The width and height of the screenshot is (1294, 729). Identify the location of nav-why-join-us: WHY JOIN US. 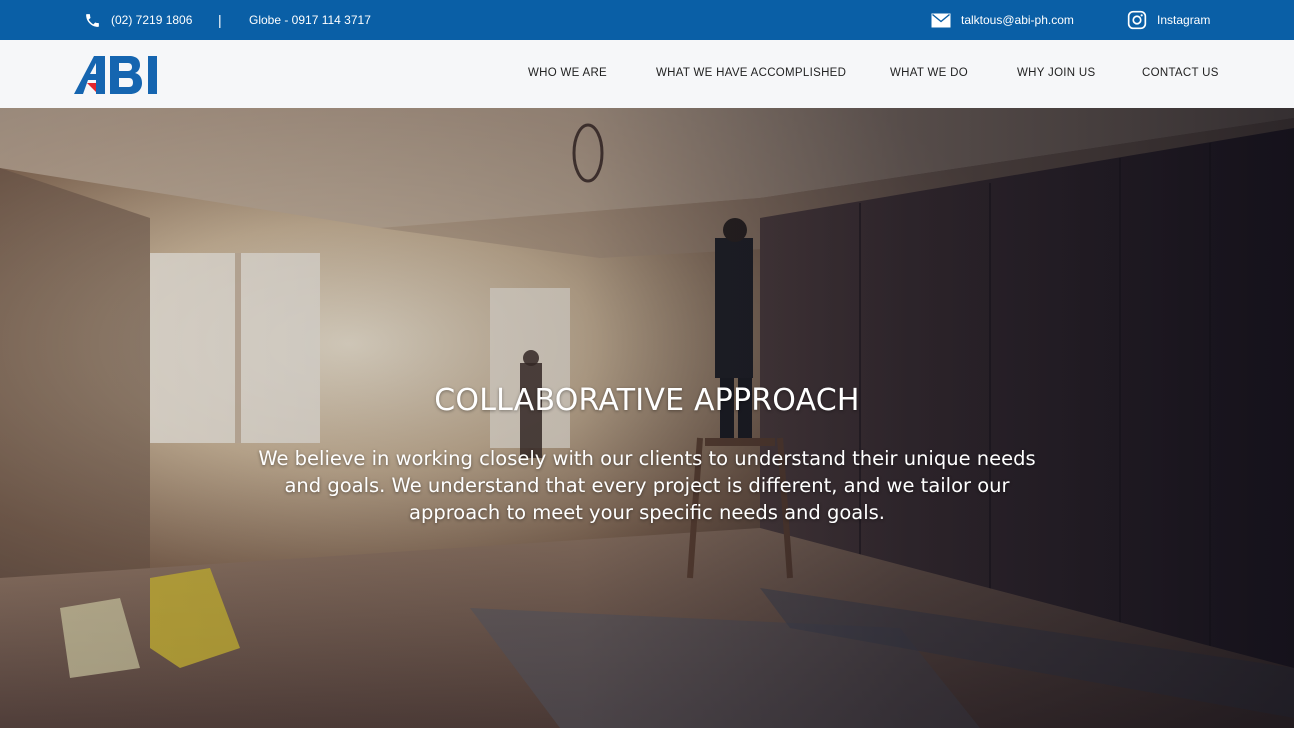
(1056, 73).